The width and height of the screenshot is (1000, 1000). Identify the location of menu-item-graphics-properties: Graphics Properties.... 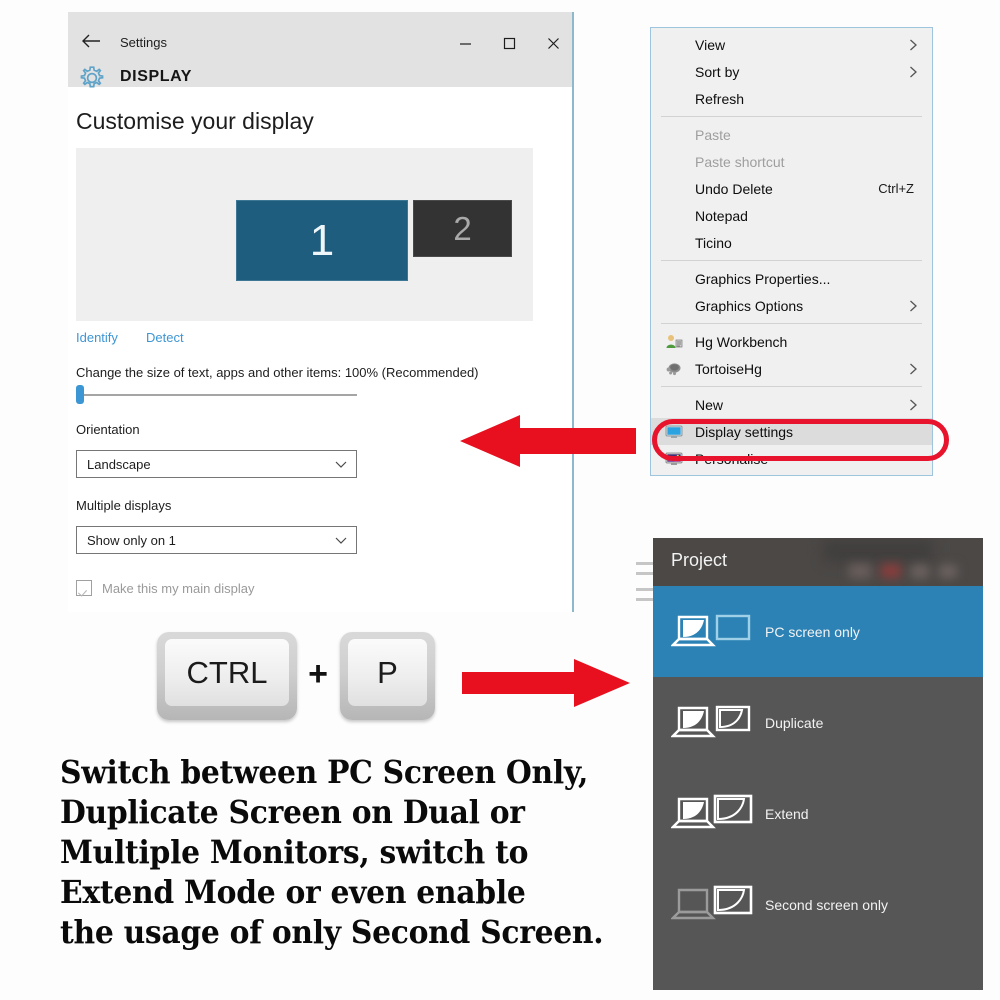
(791, 278).